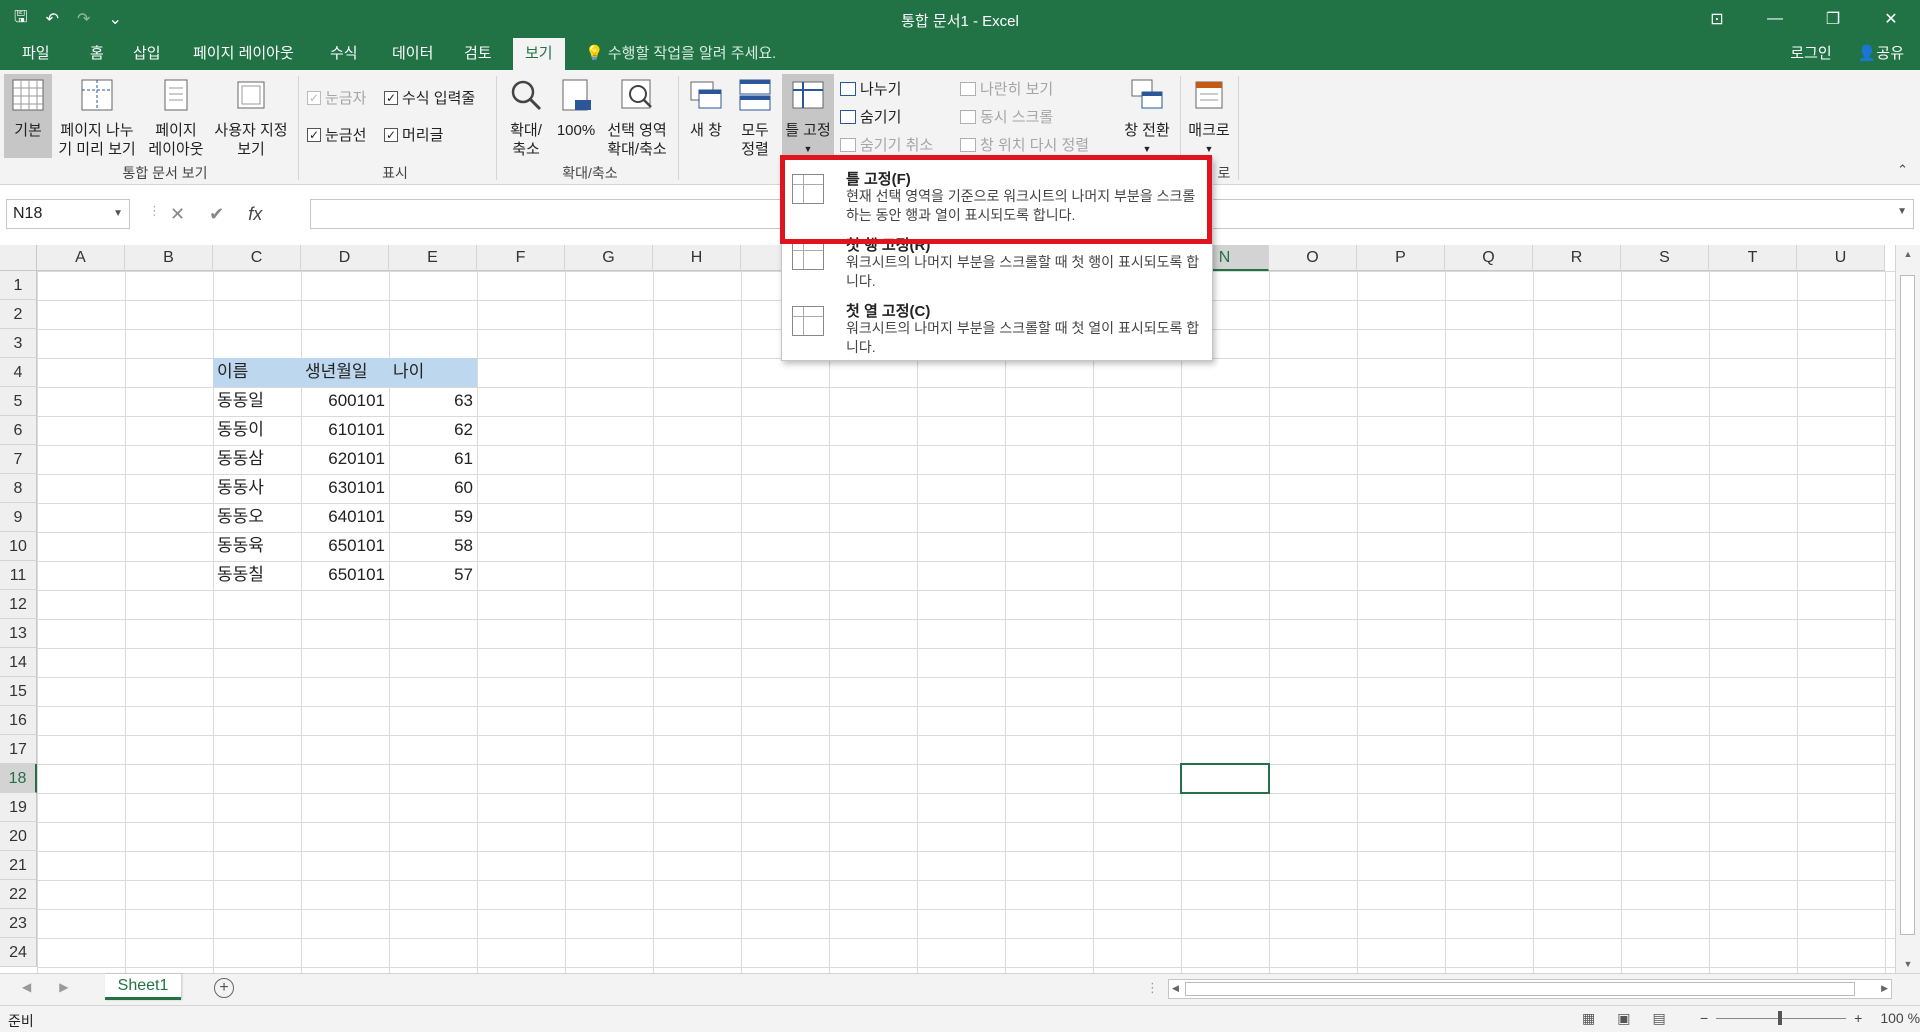  I want to click on row-header-24: 24, so click(18, 952).